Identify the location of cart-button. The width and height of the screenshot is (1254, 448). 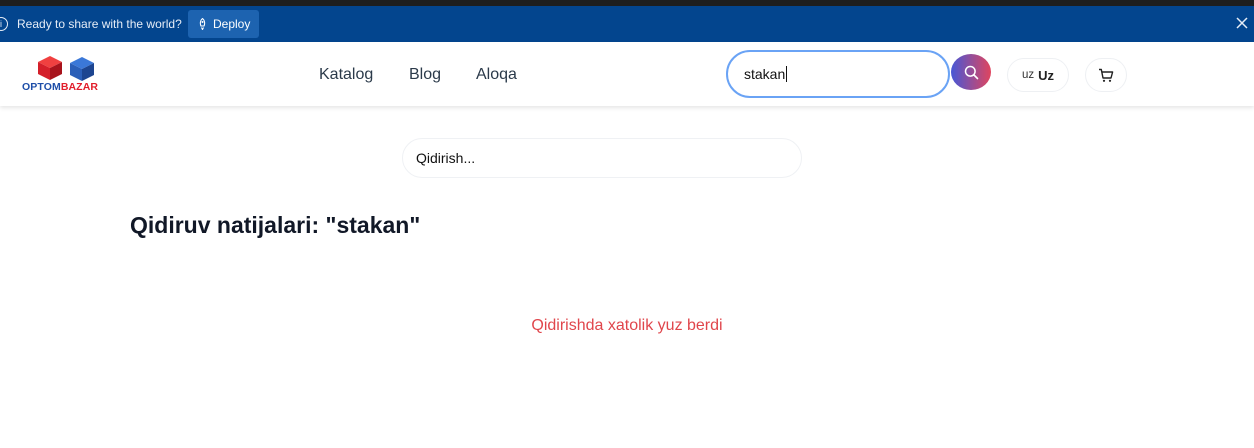
(1106, 75).